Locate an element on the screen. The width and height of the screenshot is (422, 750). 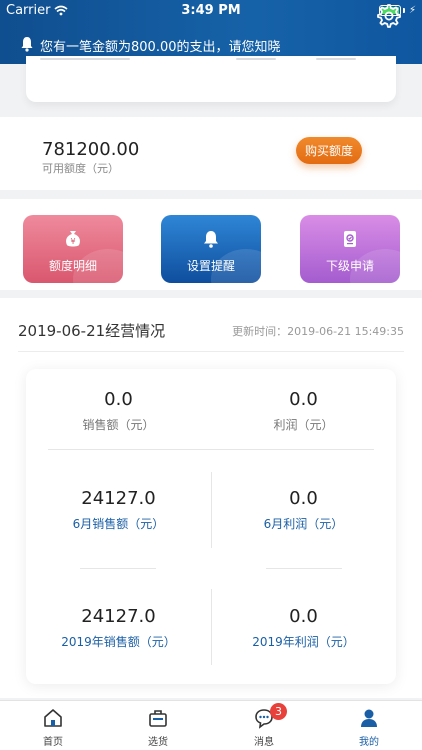
money-bag-icon: ¥ is located at coordinates (73, 239).